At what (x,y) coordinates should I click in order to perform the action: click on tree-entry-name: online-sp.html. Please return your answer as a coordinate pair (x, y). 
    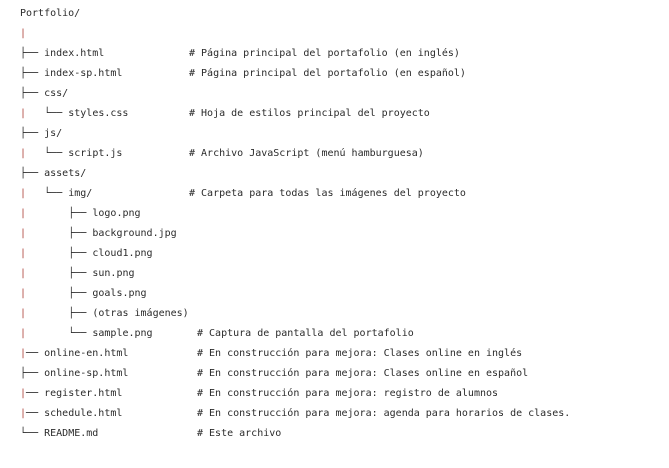
    Looking at the image, I should click on (86, 373).